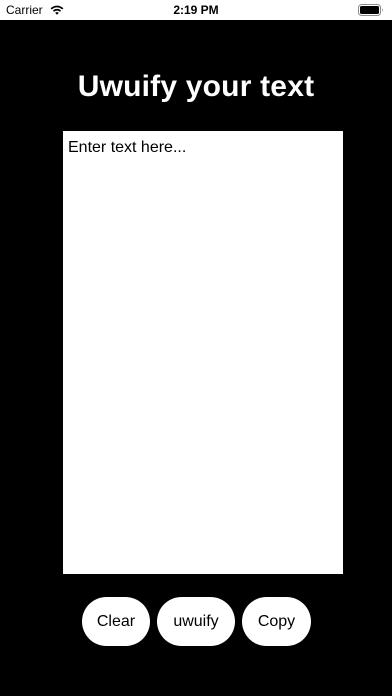 This screenshot has height=696, width=392. What do you see at coordinates (196, 86) in the screenshot?
I see `page-title: Uwuify your text` at bounding box center [196, 86].